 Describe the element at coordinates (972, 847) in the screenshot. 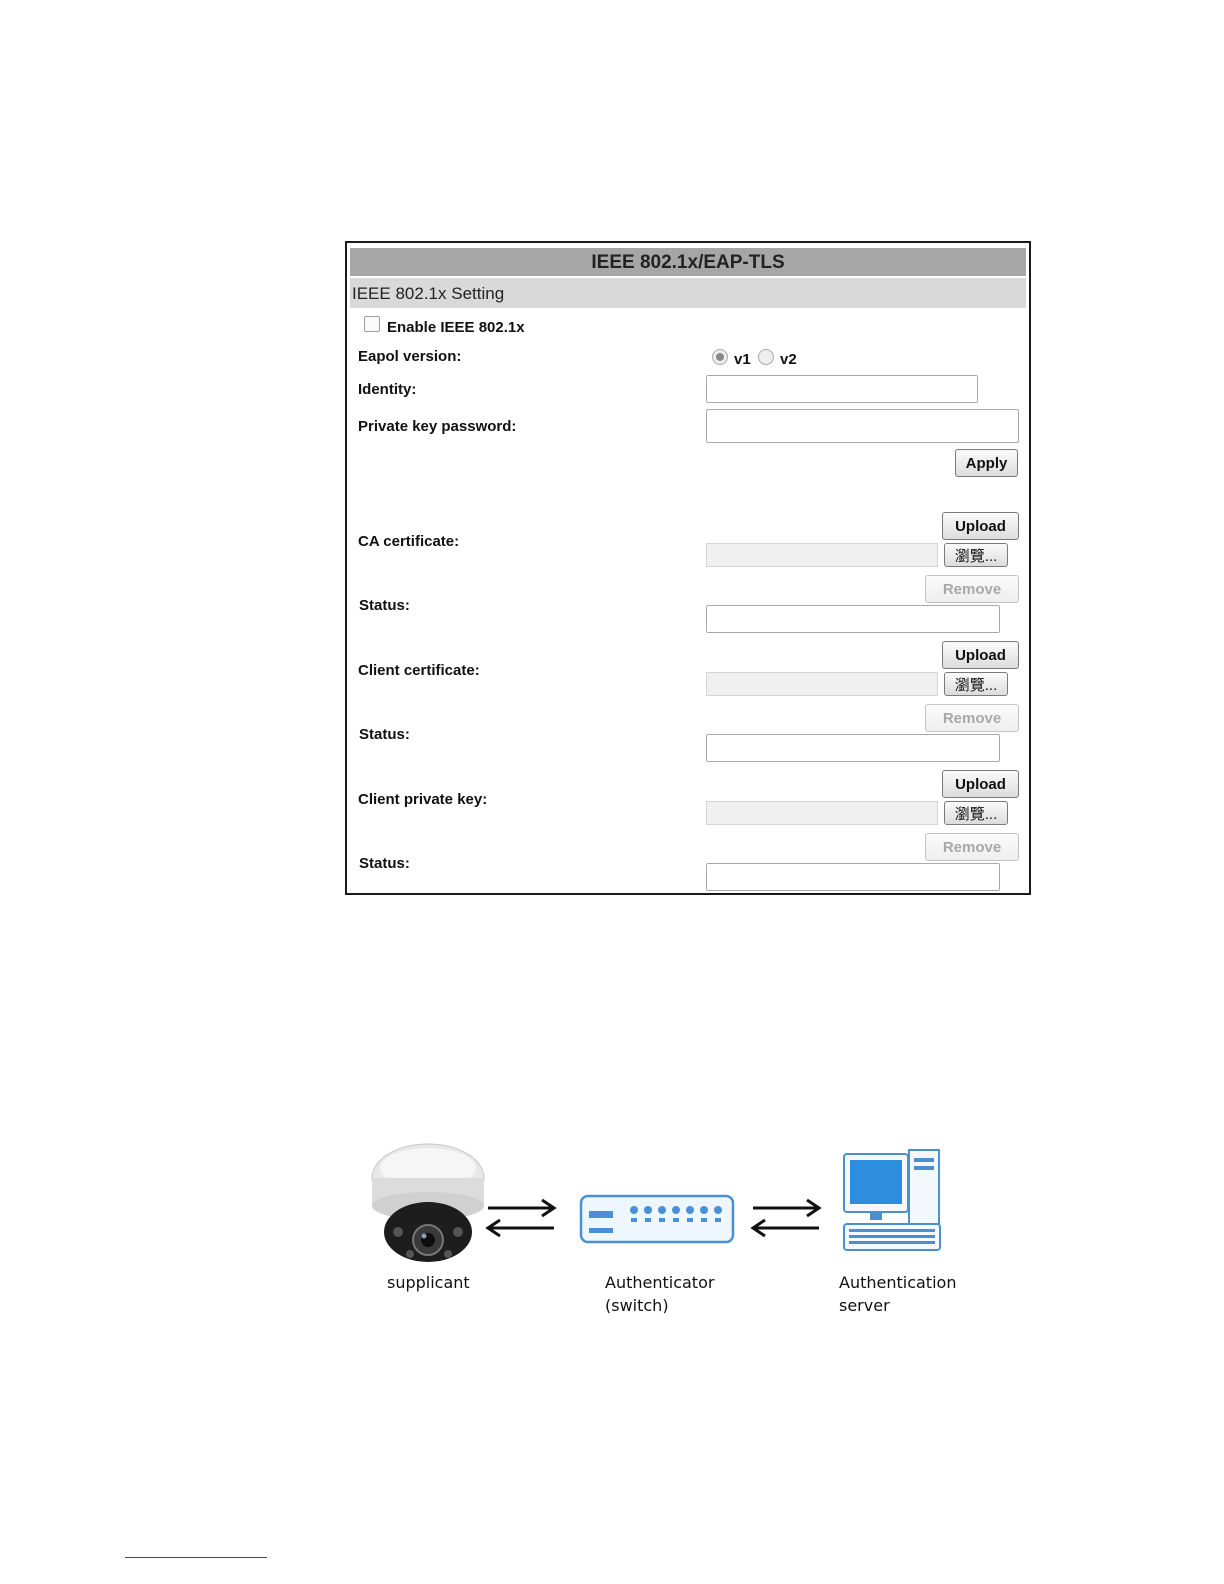

I see `client-private-key-remove-button: Remove` at that location.